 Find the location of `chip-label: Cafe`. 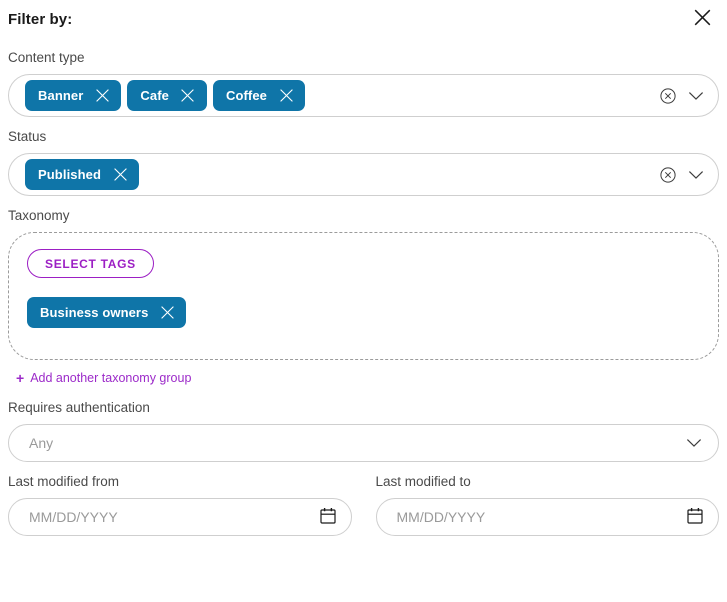

chip-label: Cafe is located at coordinates (154, 95).